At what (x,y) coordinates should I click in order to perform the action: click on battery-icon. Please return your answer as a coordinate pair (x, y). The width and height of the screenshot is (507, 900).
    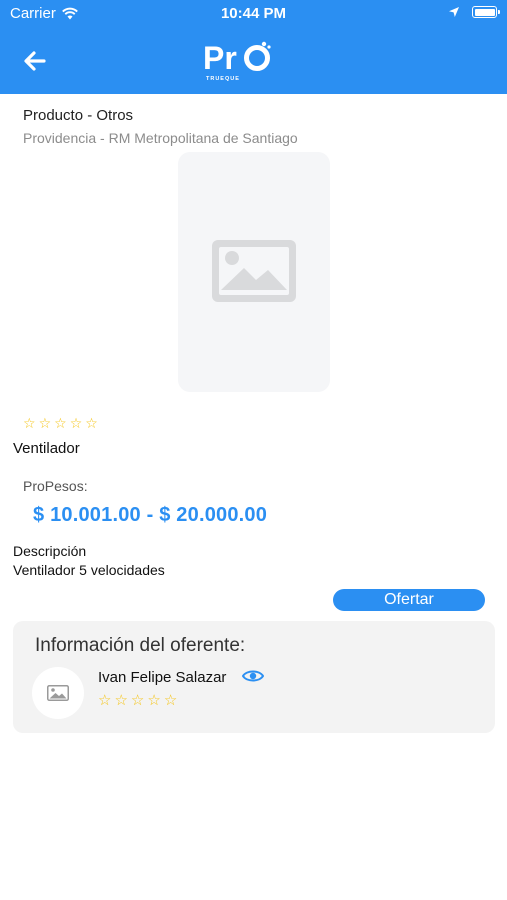
    Looking at the image, I should click on (486, 12).